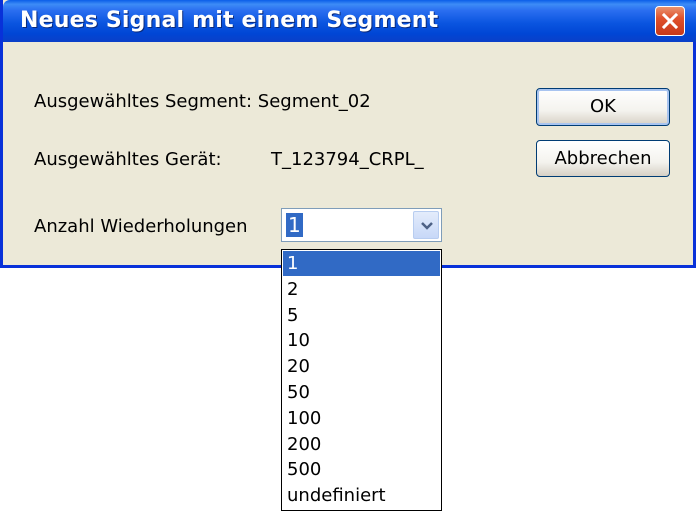  I want to click on dropdown-option: 200, so click(361, 444).